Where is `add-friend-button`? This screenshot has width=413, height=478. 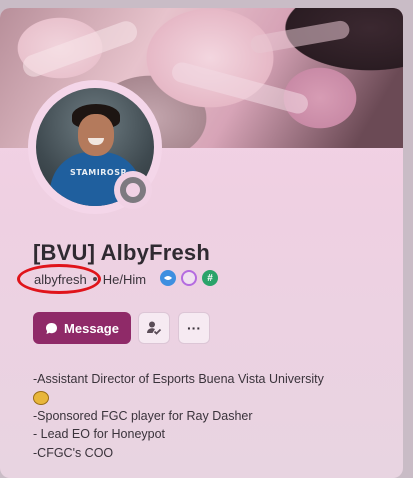 add-friend-button is located at coordinates (154, 328).